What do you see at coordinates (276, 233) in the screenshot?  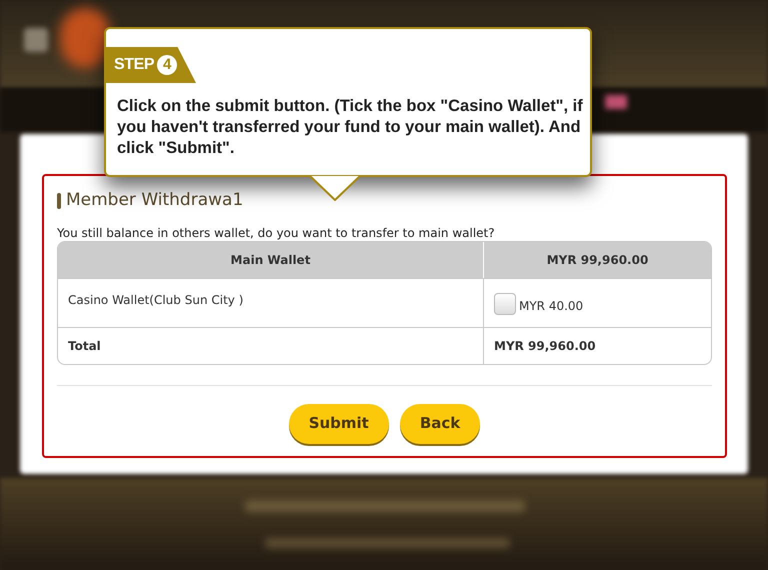 I see `prompt-text: You still balance in others wallet, do you want to transfer to main wallet?` at bounding box center [276, 233].